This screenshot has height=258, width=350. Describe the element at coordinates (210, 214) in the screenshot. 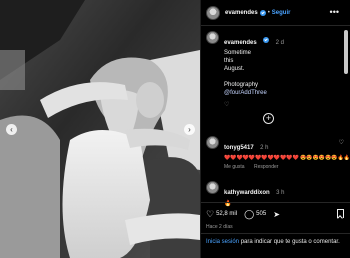

I see `like-icon: ♡` at that location.